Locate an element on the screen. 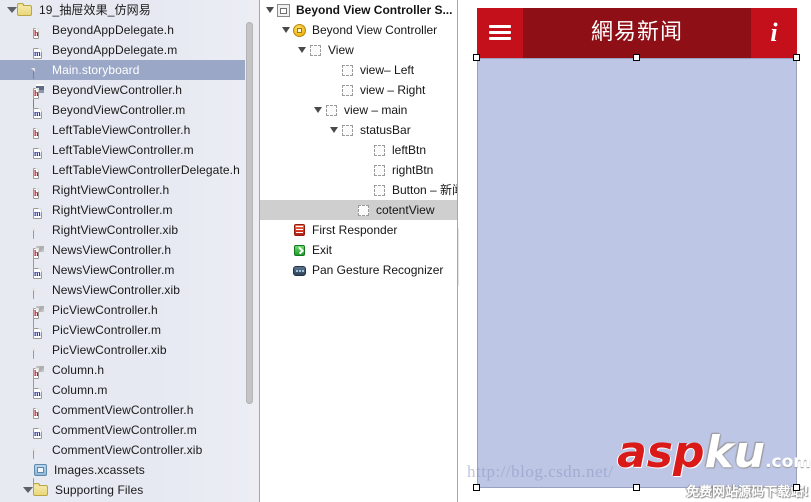 This screenshot has height=502, width=811. file-row: h BeyondAppDelegate.h is located at coordinates (122, 30).